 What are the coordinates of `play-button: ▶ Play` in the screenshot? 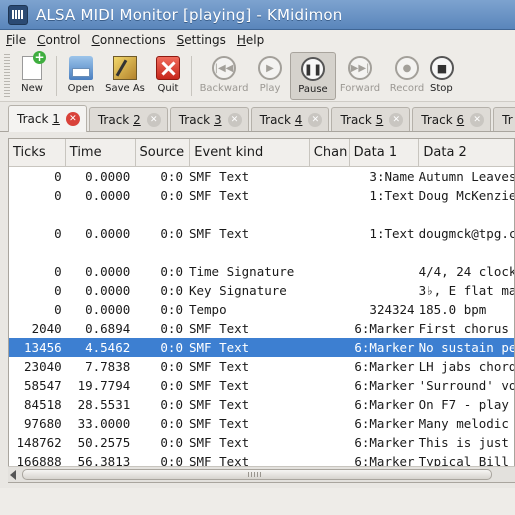 It's located at (270, 76).